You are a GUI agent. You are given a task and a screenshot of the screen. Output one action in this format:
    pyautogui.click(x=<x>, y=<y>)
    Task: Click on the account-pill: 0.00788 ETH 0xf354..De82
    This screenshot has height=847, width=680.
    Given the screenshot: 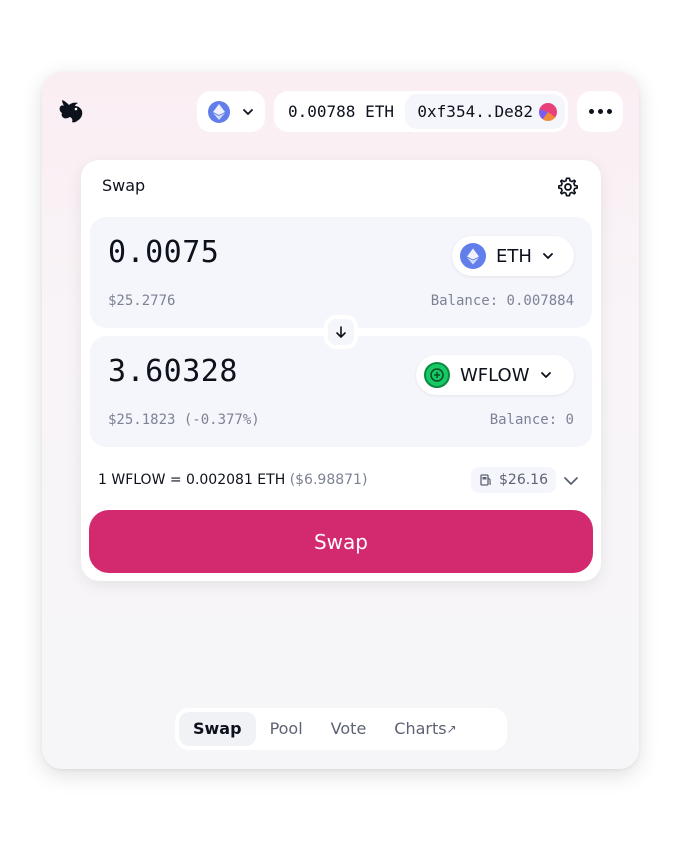 What is the action you would take?
    pyautogui.click(x=421, y=111)
    